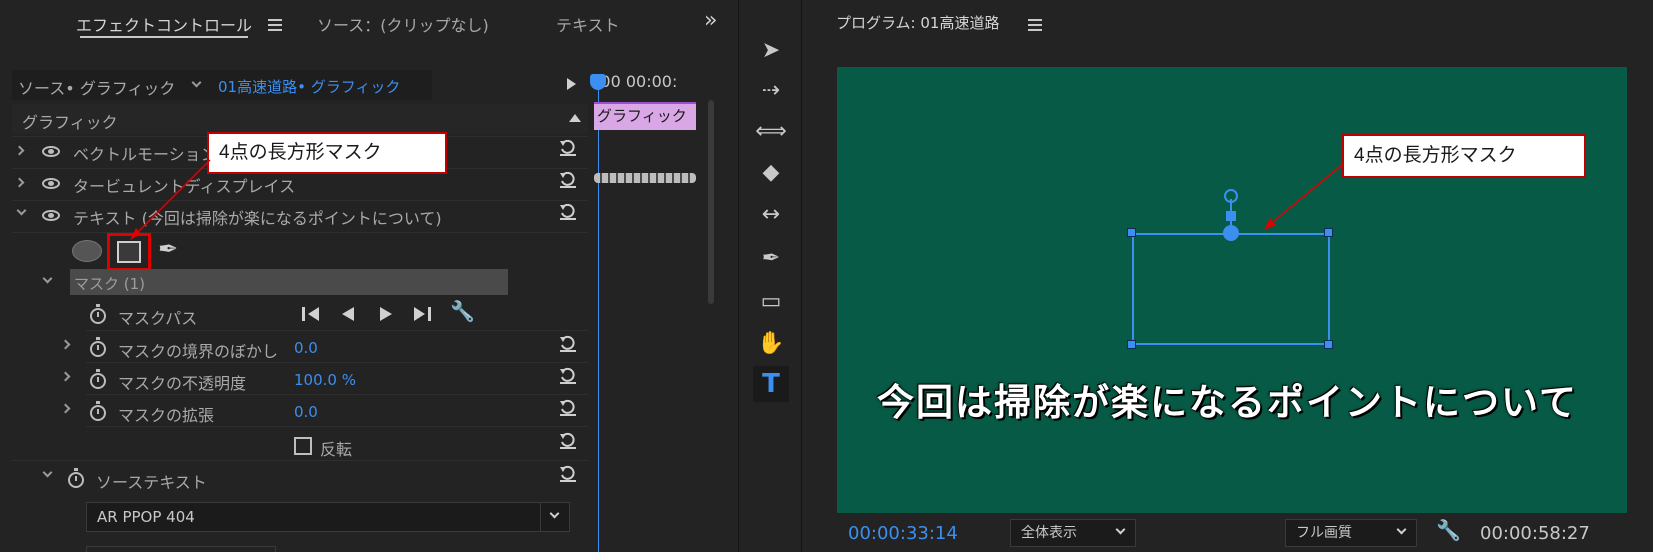  I want to click on quality-dropdown: フル画質, so click(1351, 533).